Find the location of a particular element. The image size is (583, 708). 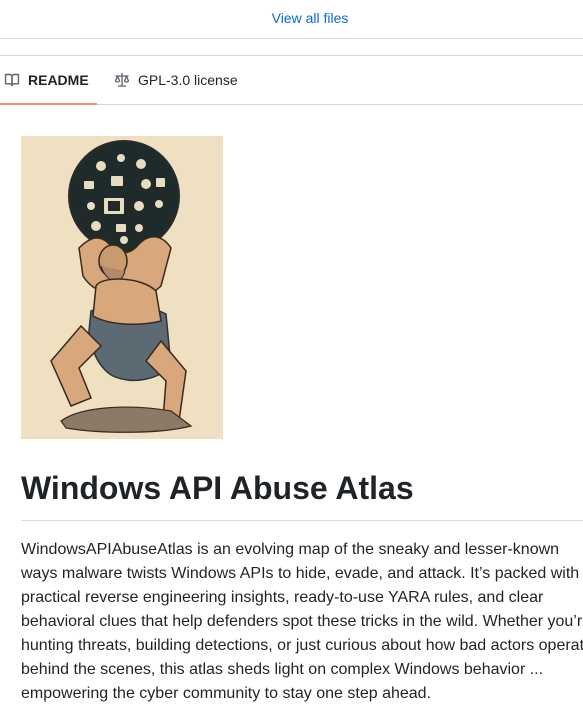

tab-readme: README is located at coordinates (48, 80).